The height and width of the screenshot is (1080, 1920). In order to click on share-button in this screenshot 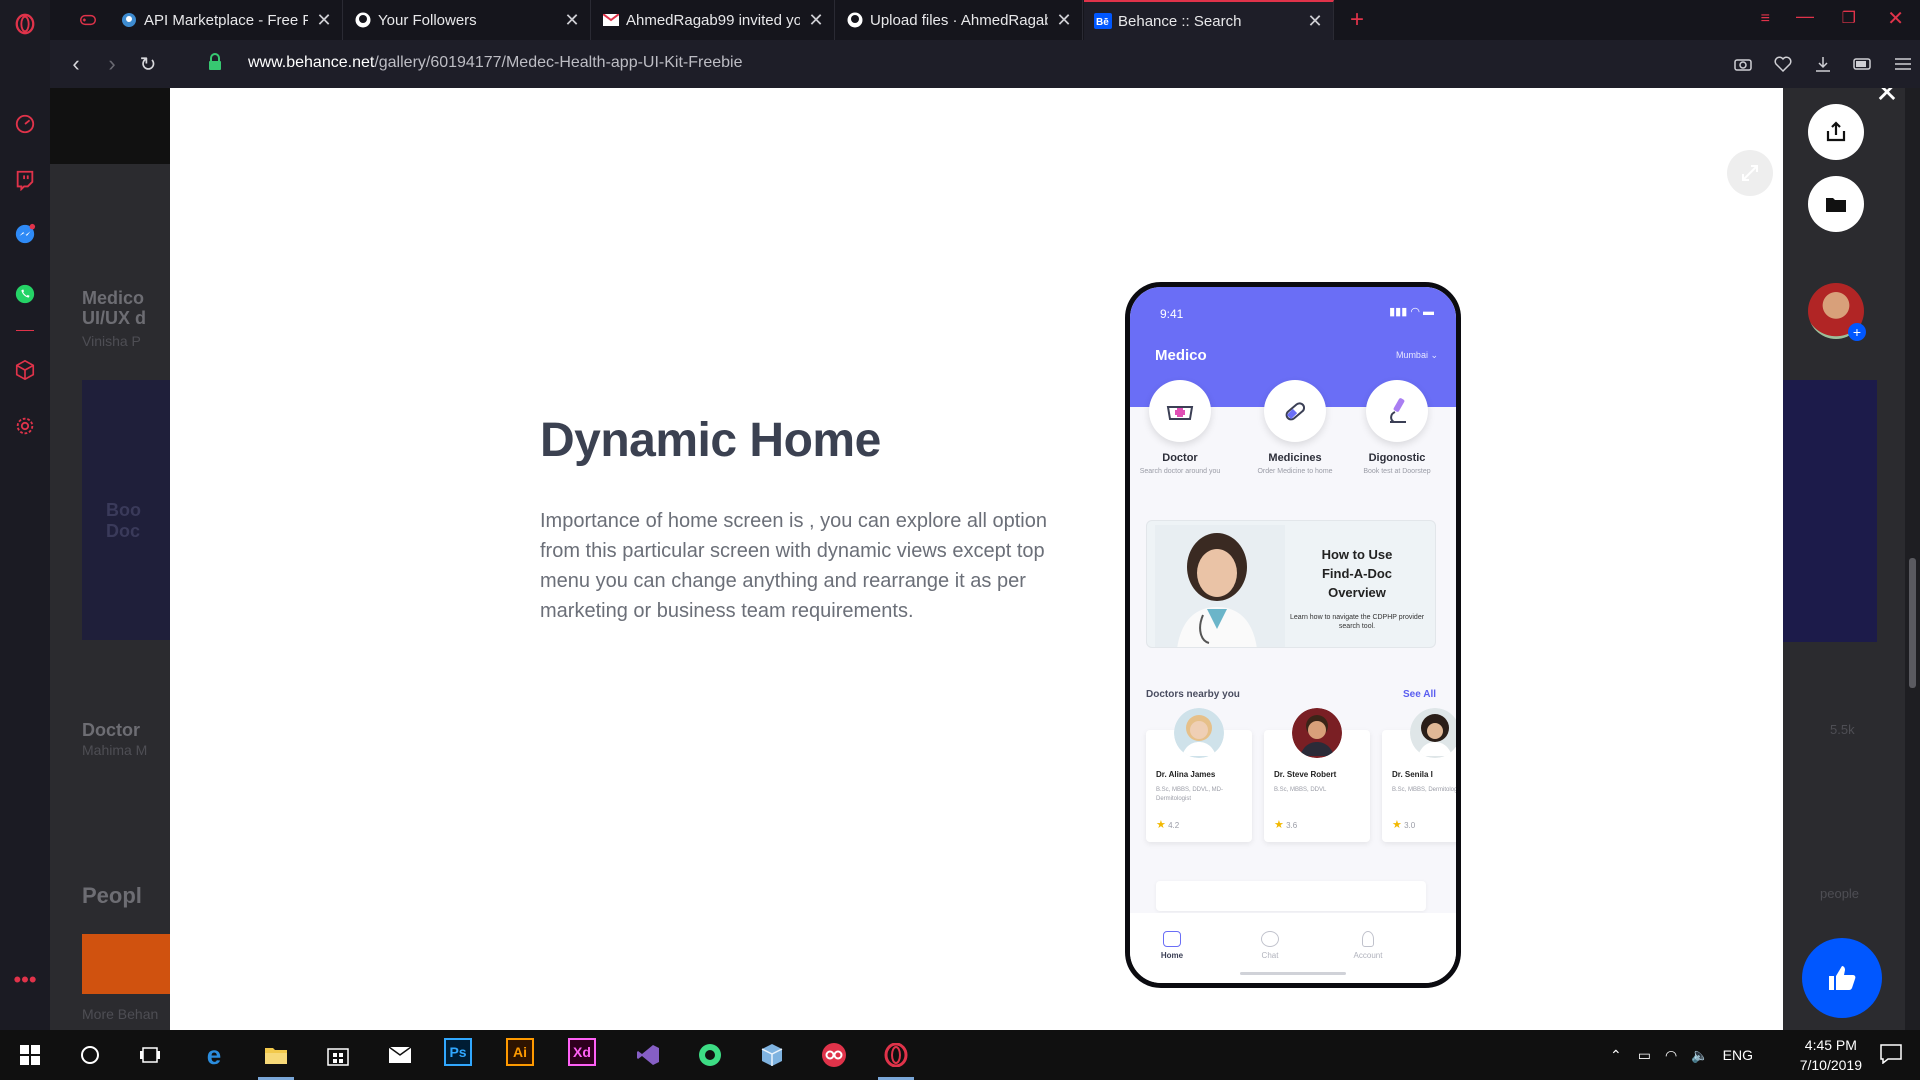, I will do `click(1836, 132)`.